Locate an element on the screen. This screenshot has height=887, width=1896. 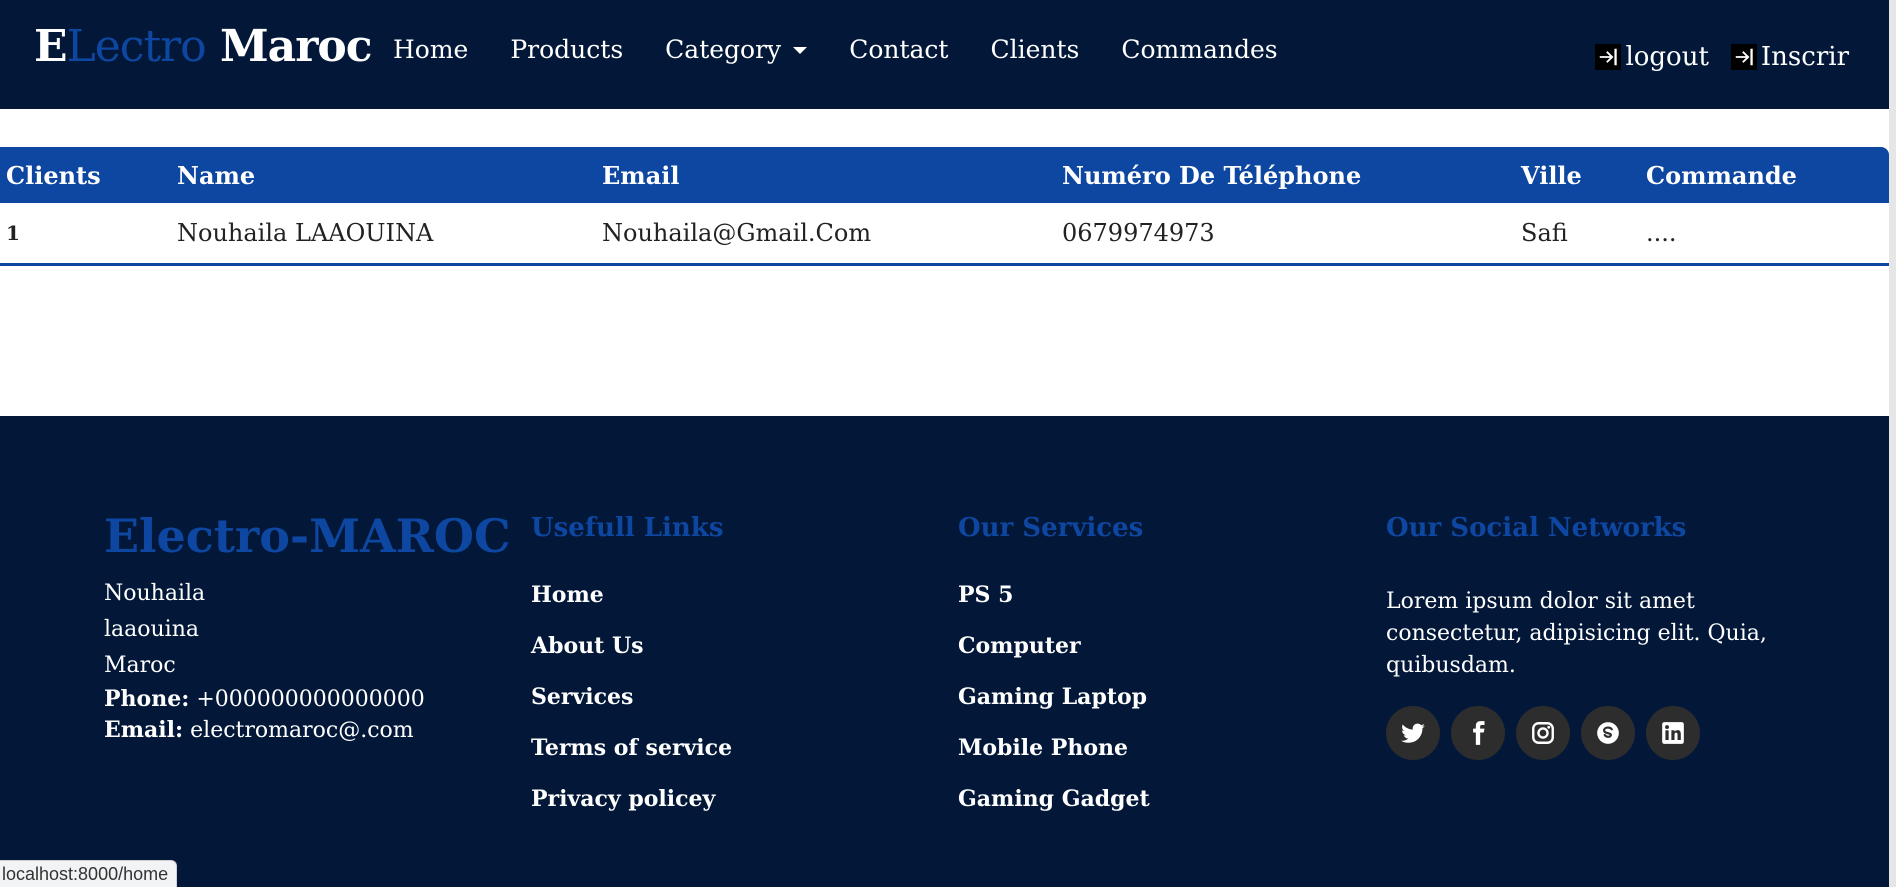
address-line: Maroc is located at coordinates (140, 665).